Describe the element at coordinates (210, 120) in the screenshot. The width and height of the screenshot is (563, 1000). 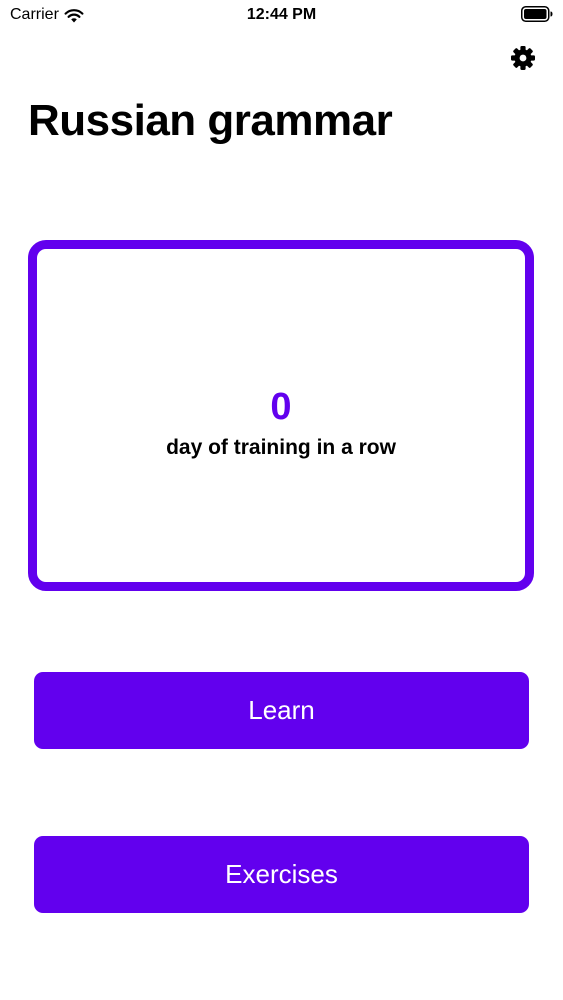
I see `page-title: Russian grammar` at that location.